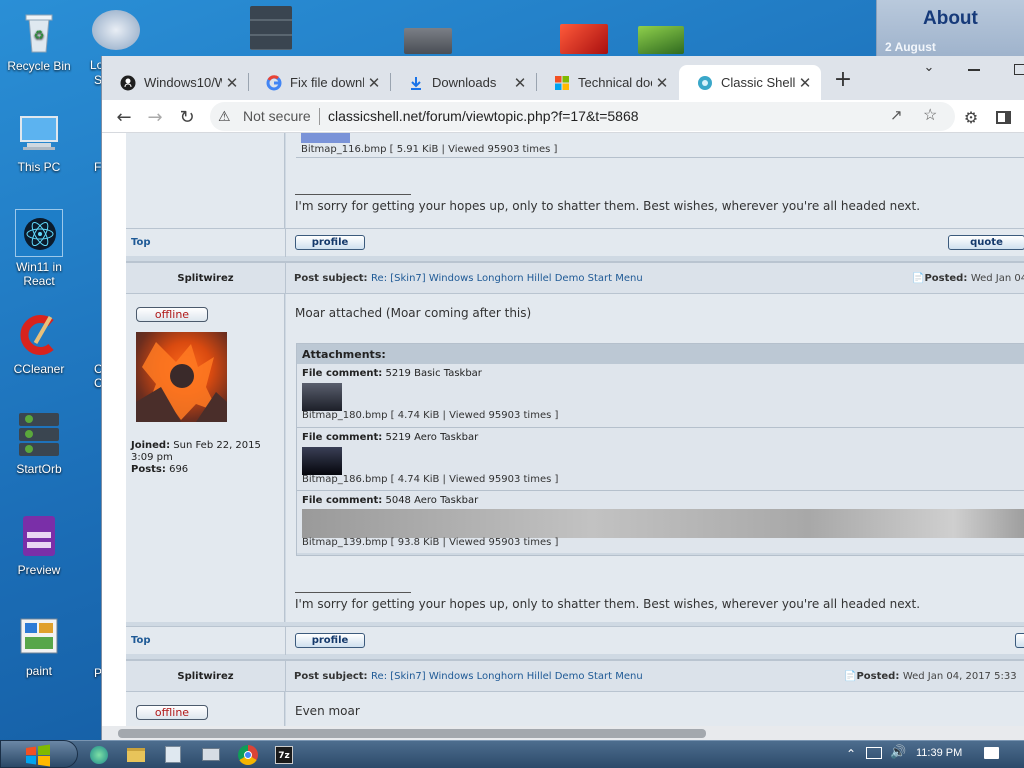 The image size is (1024, 768). I want to click on about-date: 2 August, so click(910, 47).